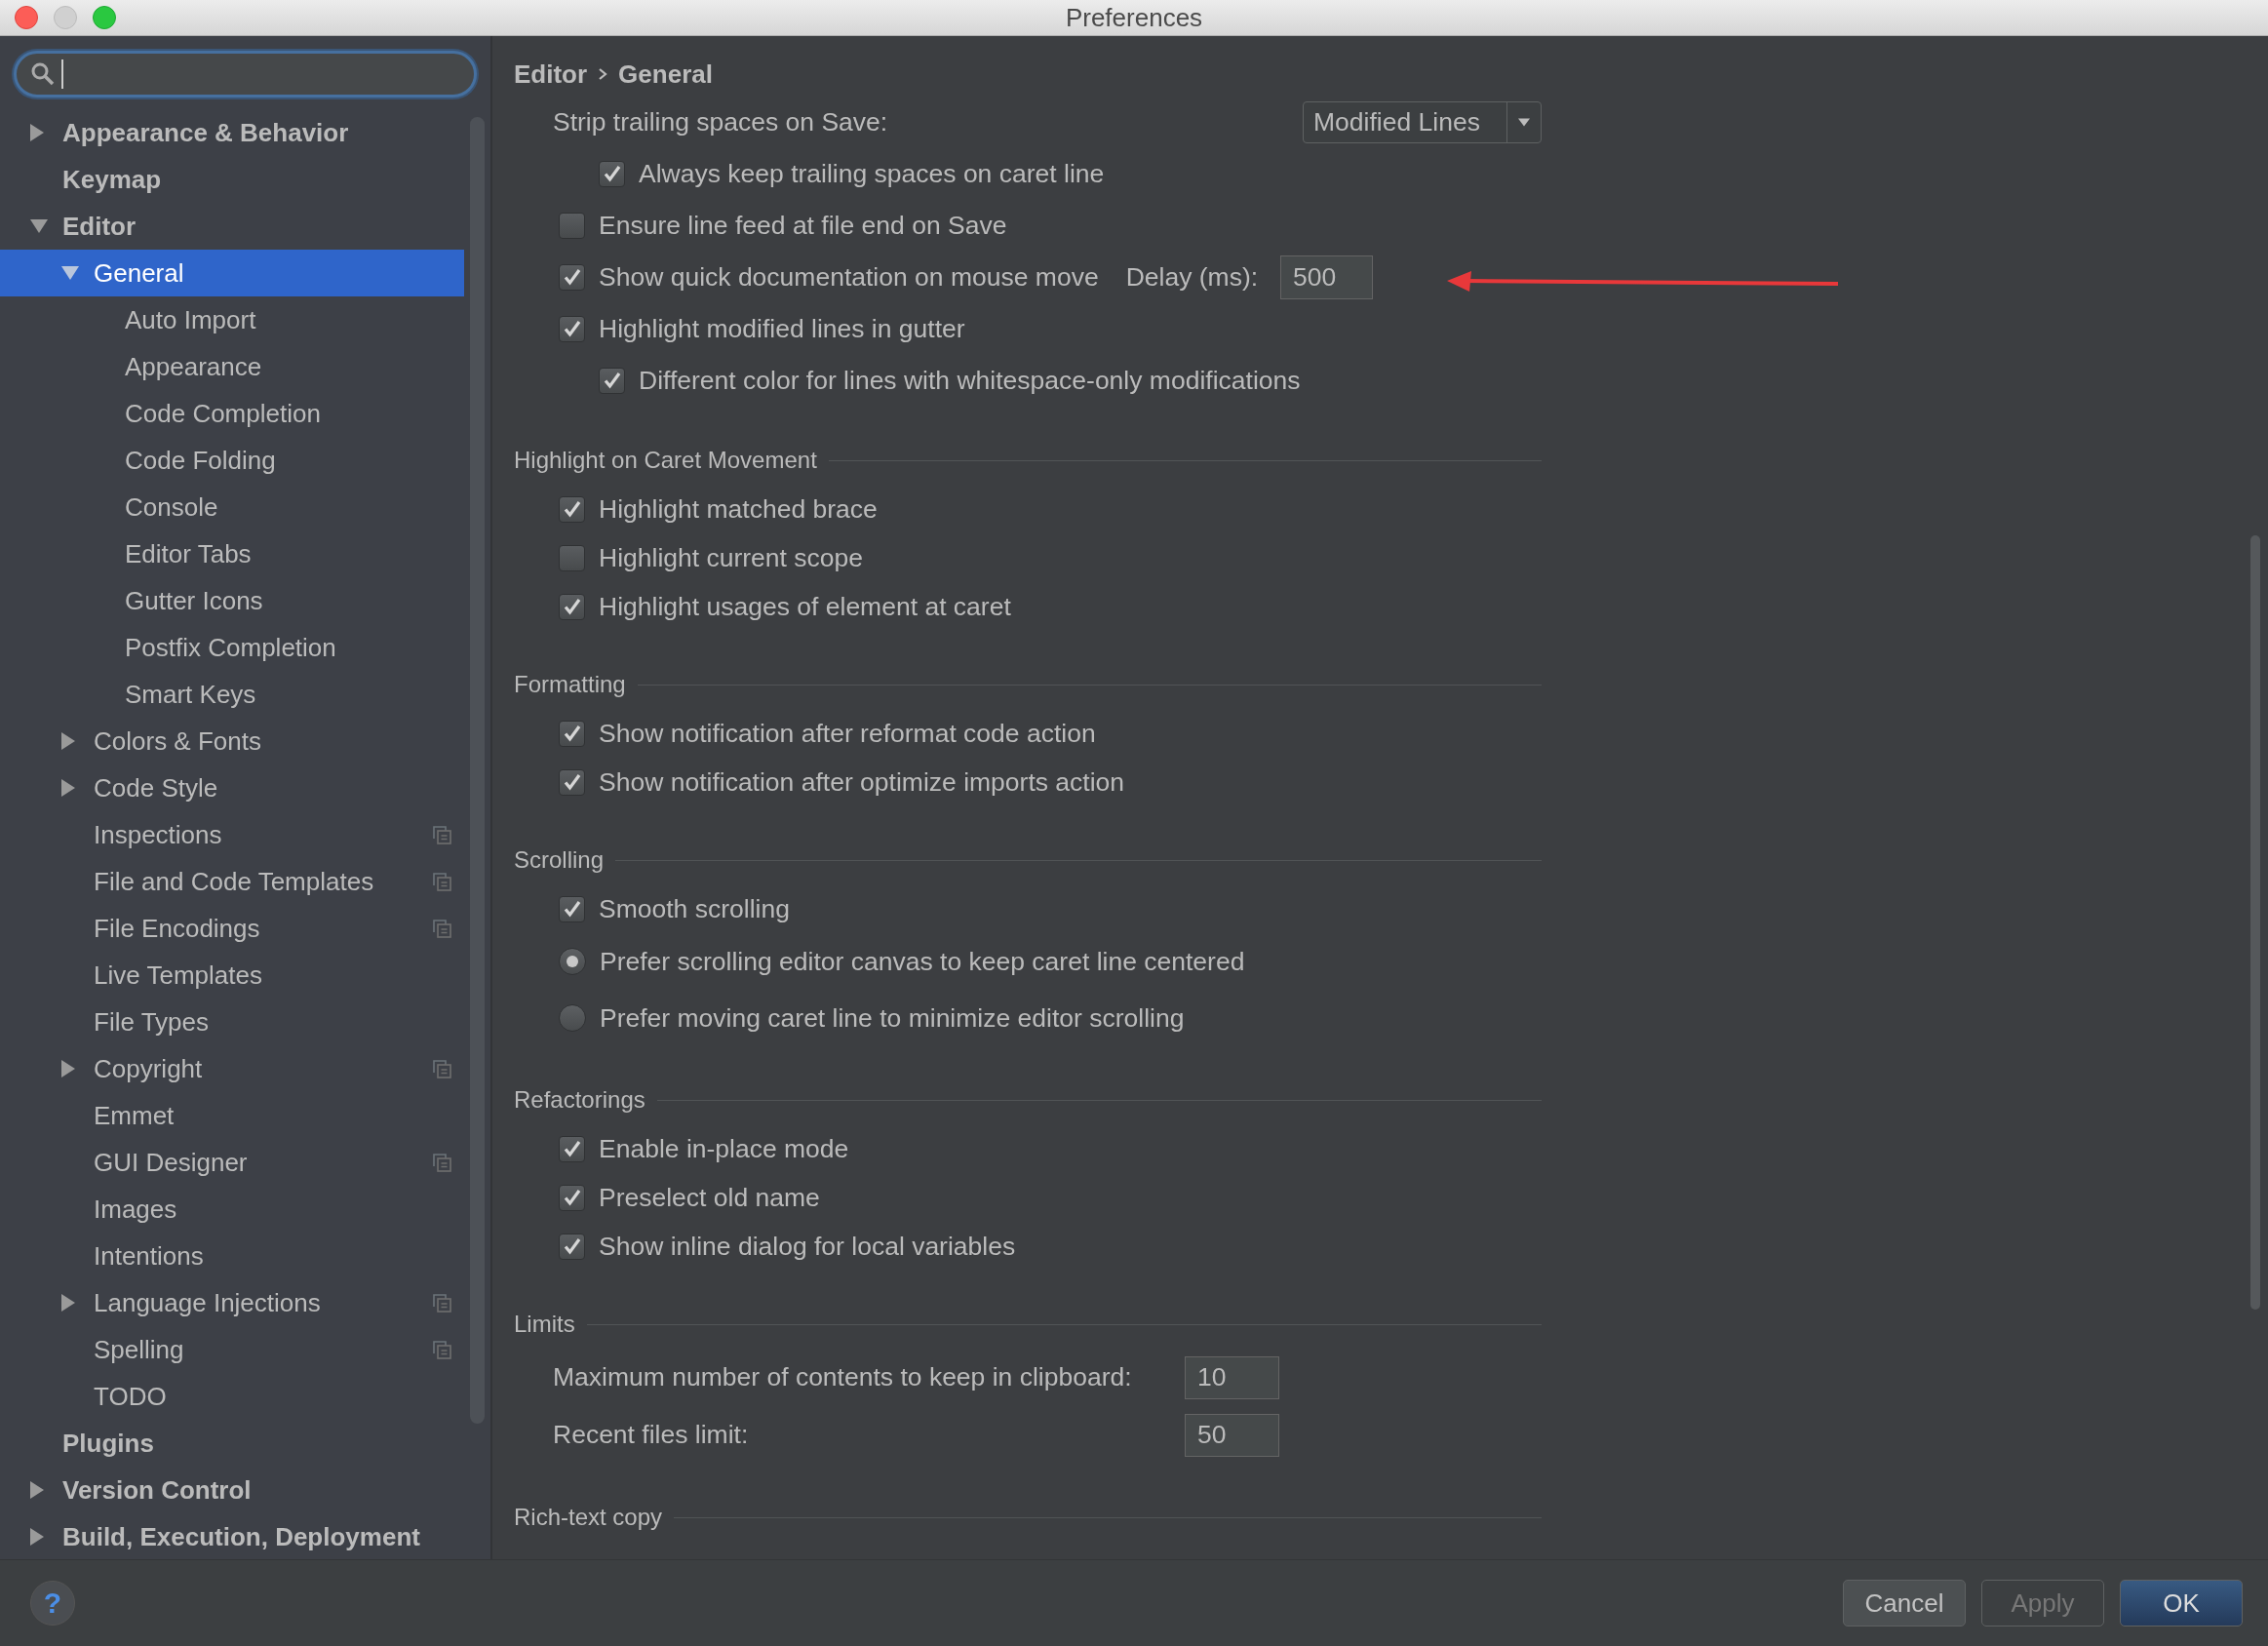 Image resolution: width=2268 pixels, height=1646 pixels. Describe the element at coordinates (232, 366) in the screenshot. I see `tree-item: Appearance` at that location.